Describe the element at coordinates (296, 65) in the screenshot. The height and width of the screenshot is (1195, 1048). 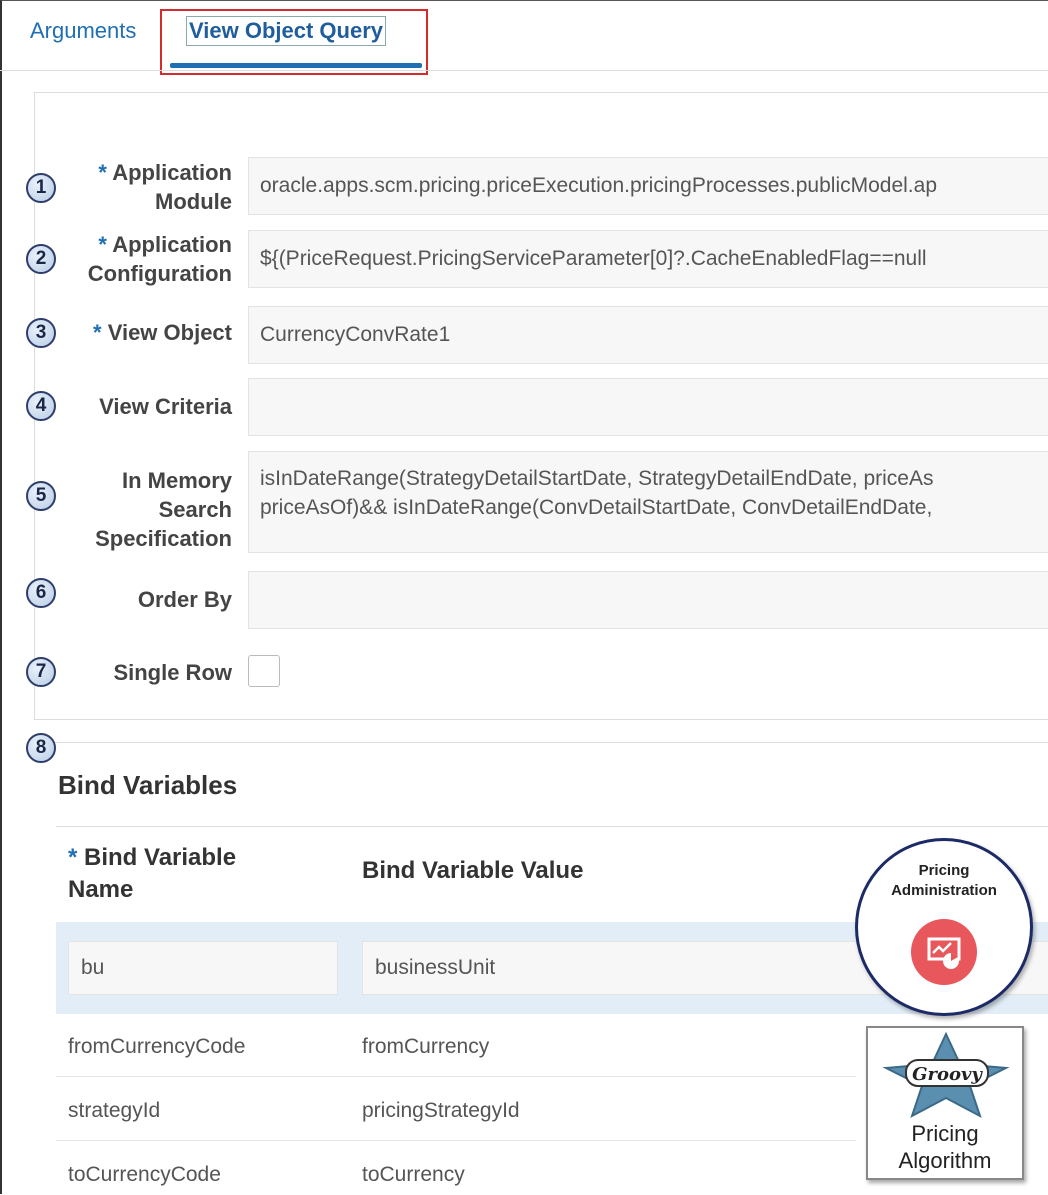
I see `active-tab-indicator` at that location.